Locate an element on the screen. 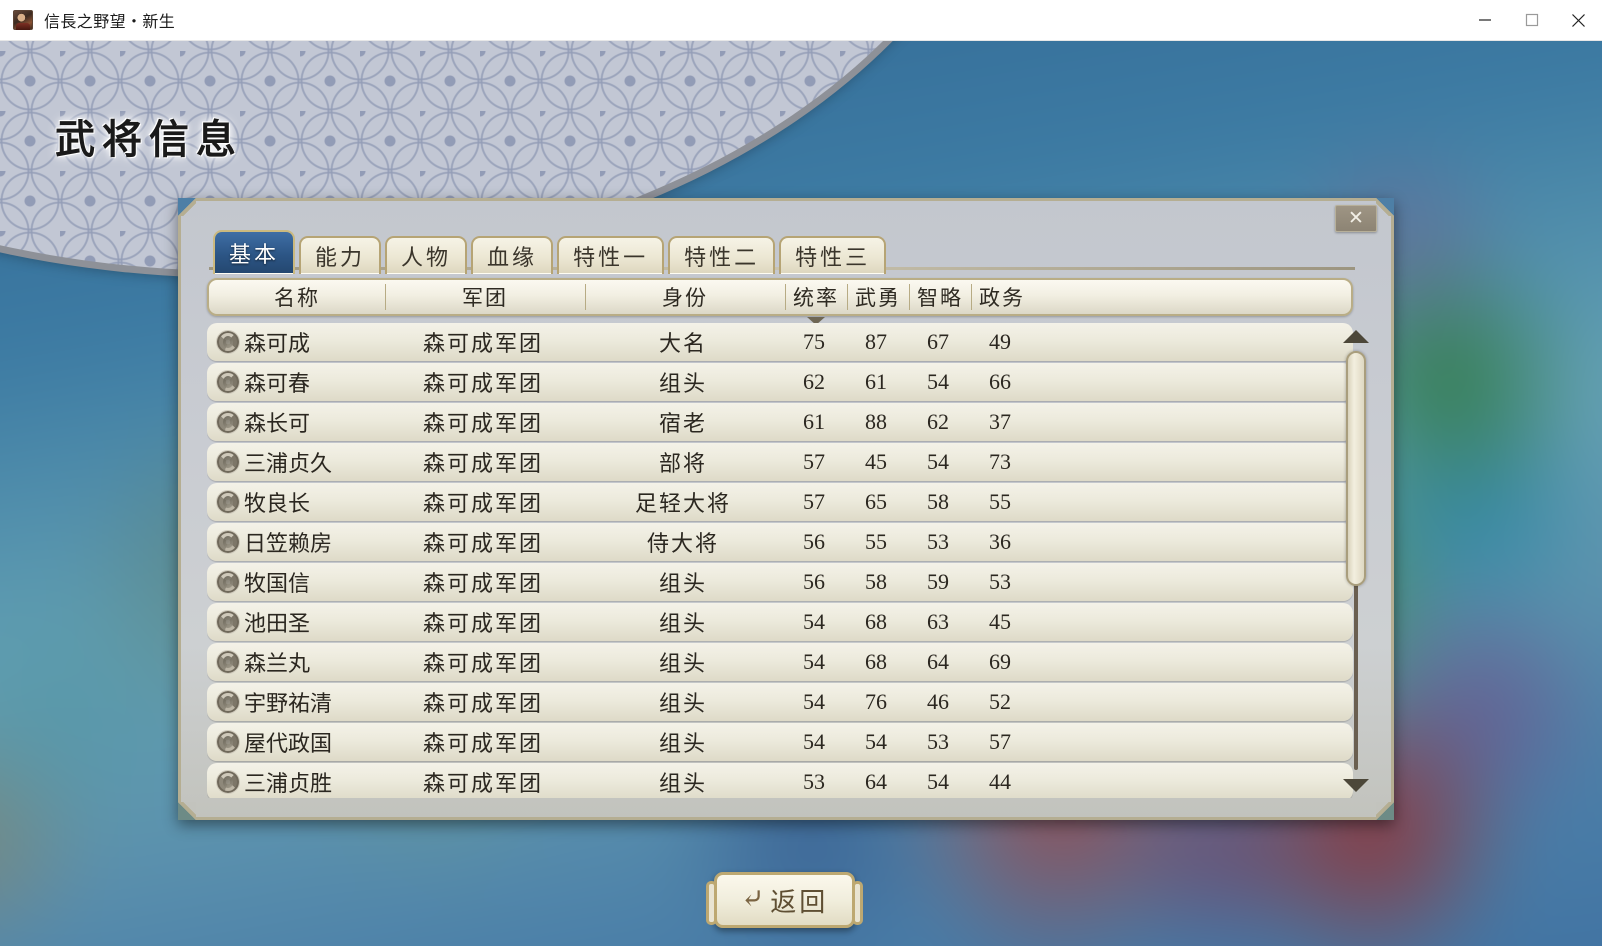  cell-wu: 88 is located at coordinates (876, 421).